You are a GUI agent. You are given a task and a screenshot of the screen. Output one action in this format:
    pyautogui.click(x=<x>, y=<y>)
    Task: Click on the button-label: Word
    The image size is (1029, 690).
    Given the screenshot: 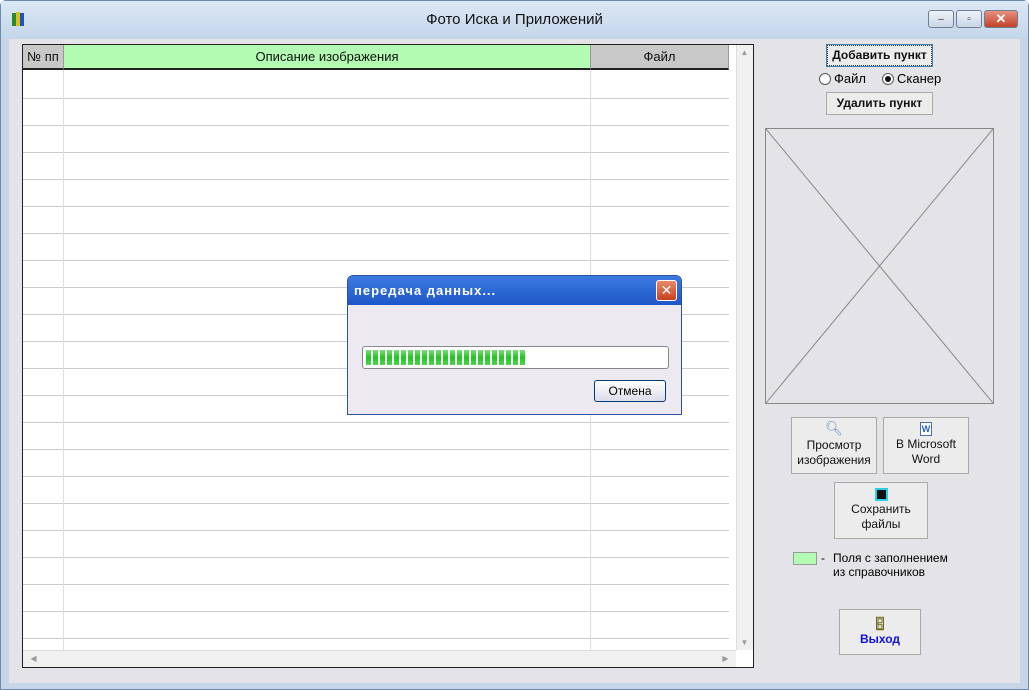 What is the action you would take?
    pyautogui.click(x=926, y=458)
    